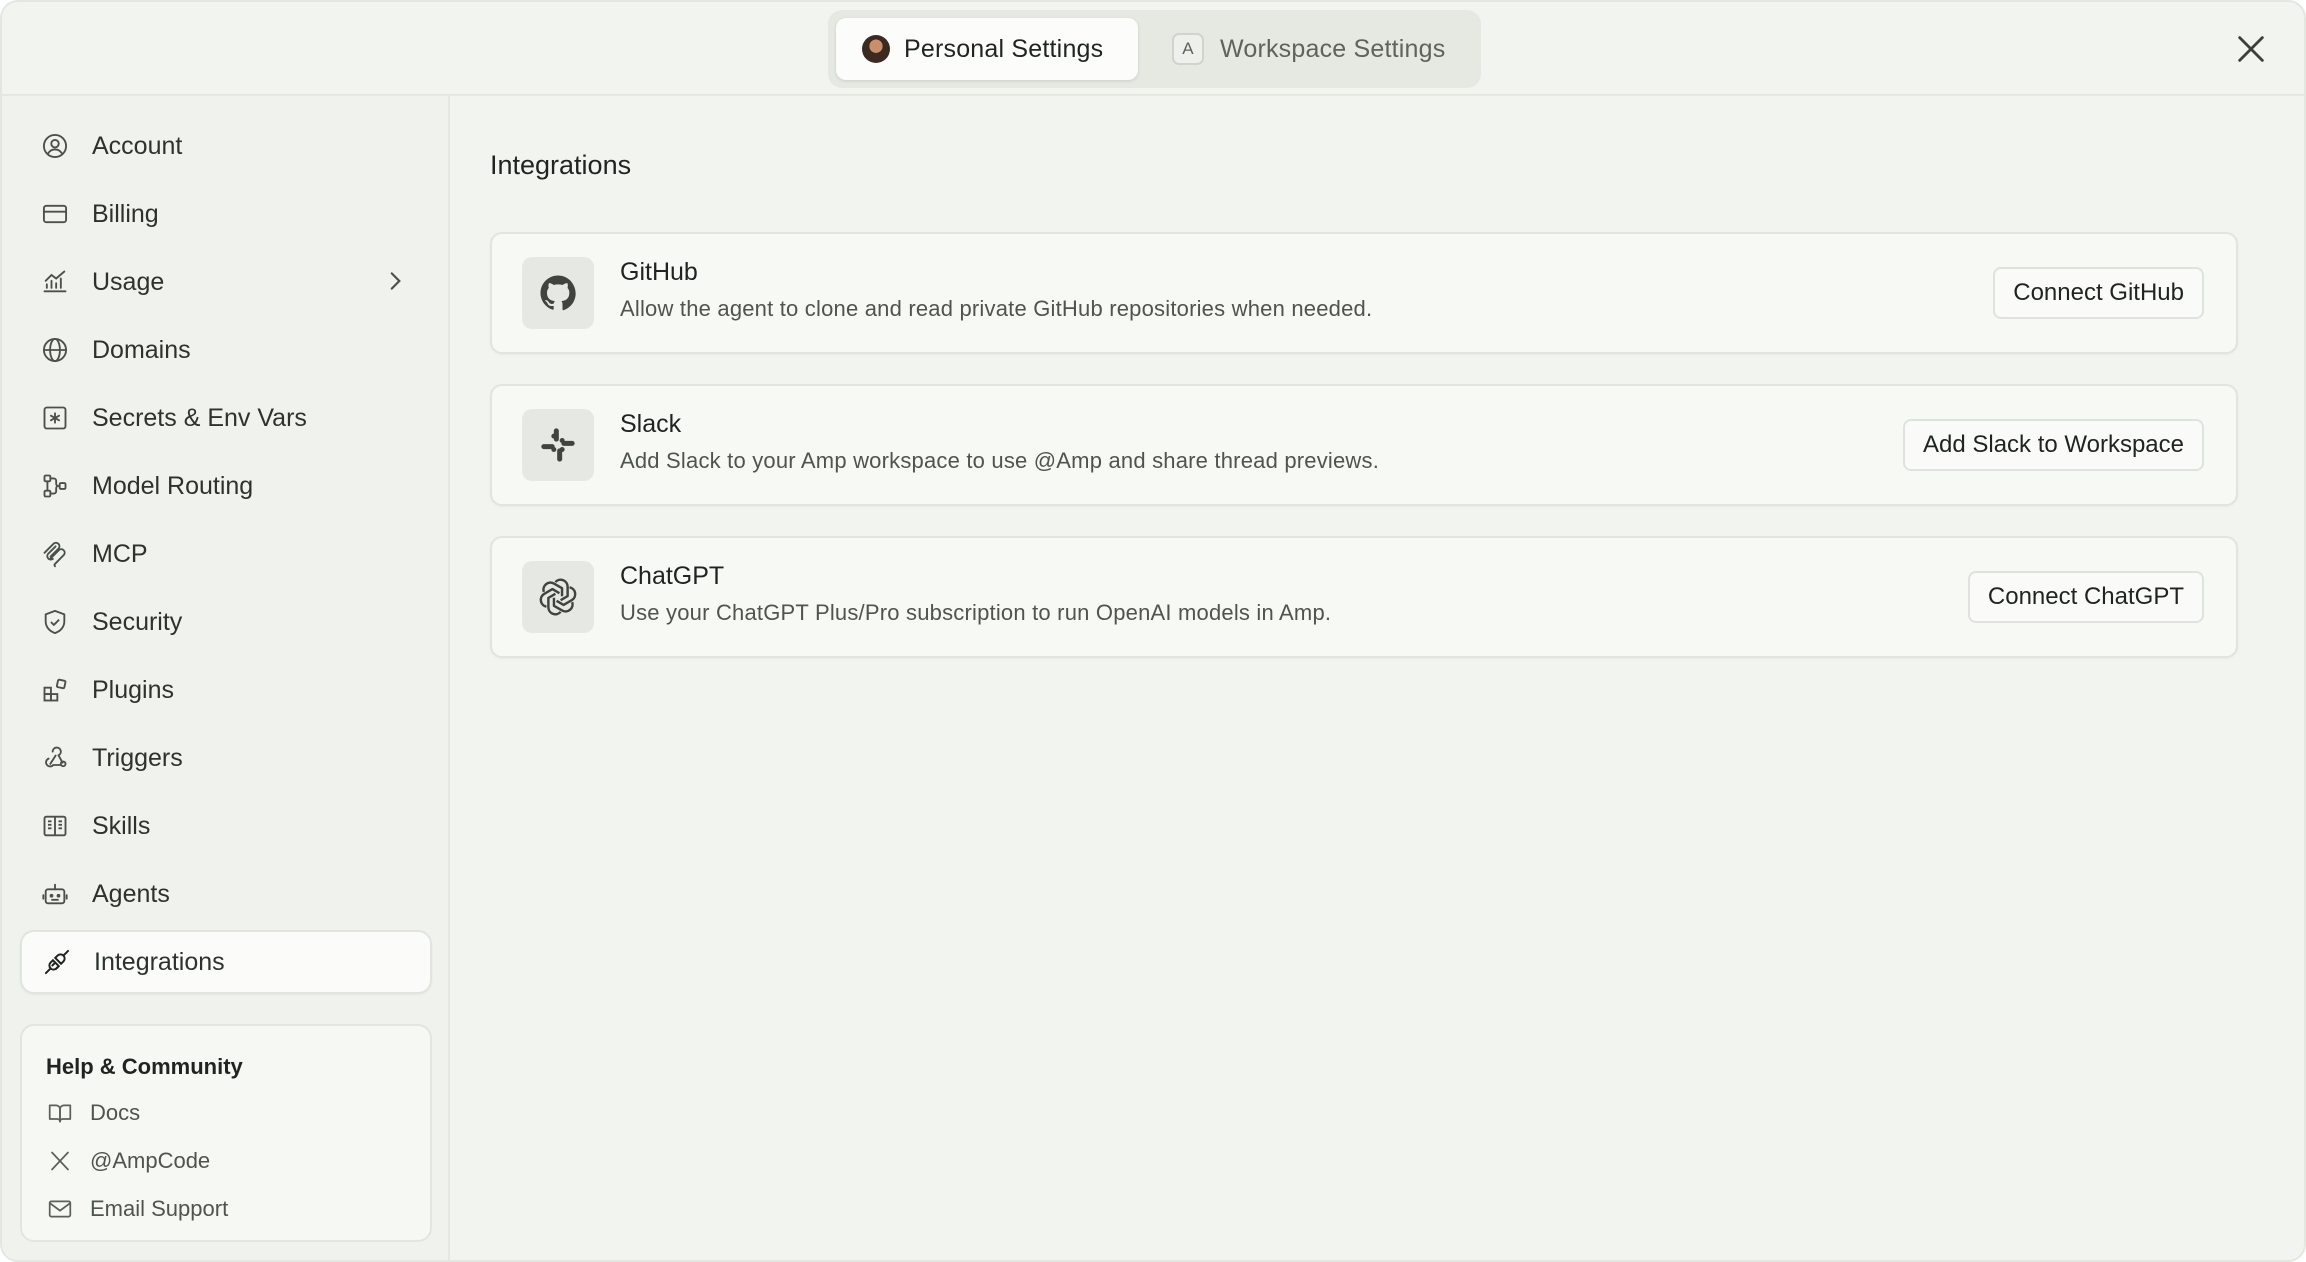 The height and width of the screenshot is (1262, 2306). Describe the element at coordinates (60, 1209) in the screenshot. I see `mail-icon` at that location.